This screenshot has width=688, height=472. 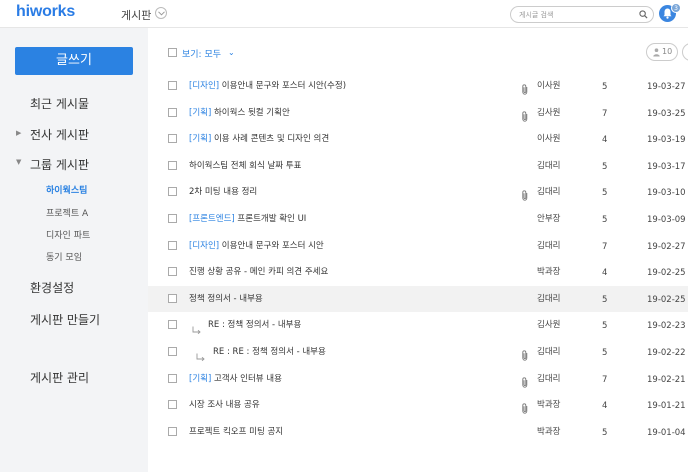 I want to click on post-author: 김사원, so click(x=549, y=112).